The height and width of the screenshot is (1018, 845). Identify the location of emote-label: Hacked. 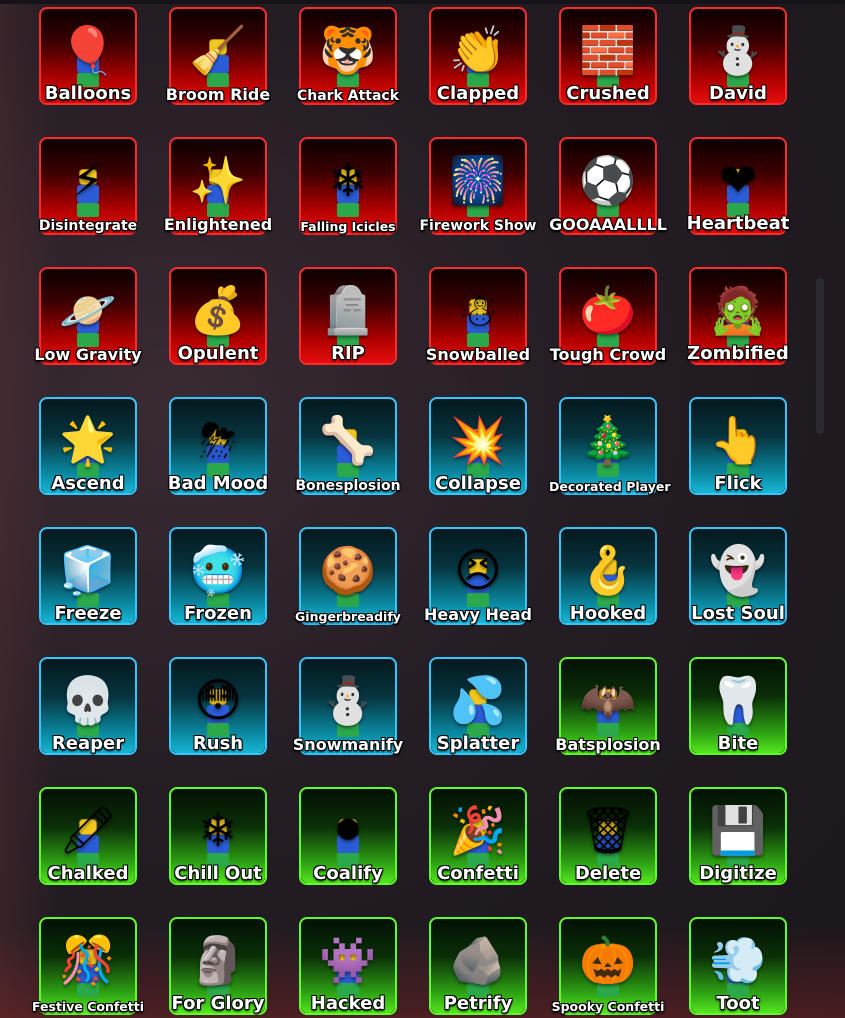
(348, 1003).